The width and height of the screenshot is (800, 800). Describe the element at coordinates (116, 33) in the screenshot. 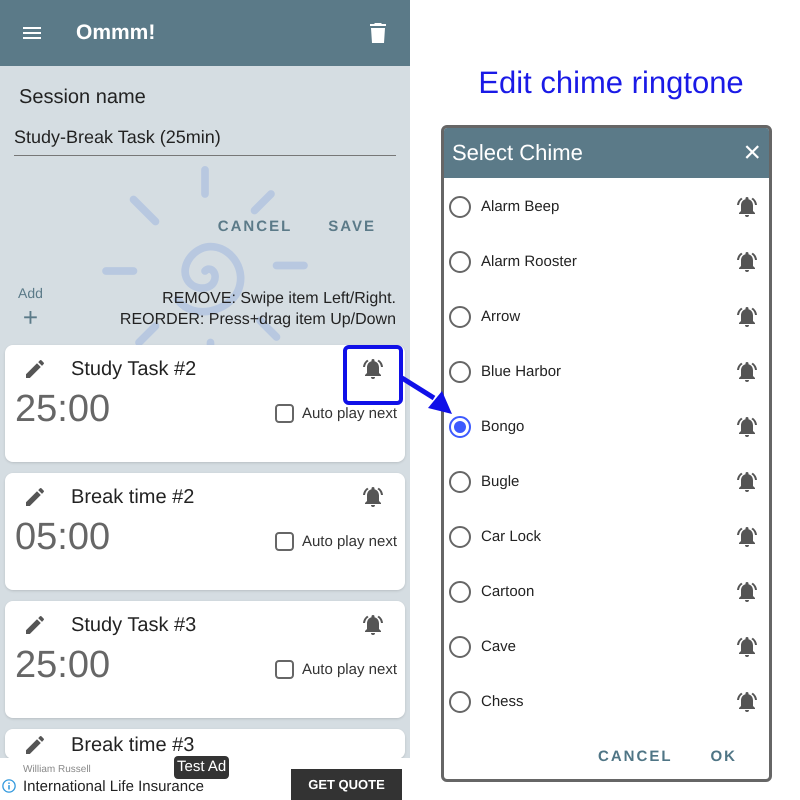

I see `app-title: Ommm!` at that location.